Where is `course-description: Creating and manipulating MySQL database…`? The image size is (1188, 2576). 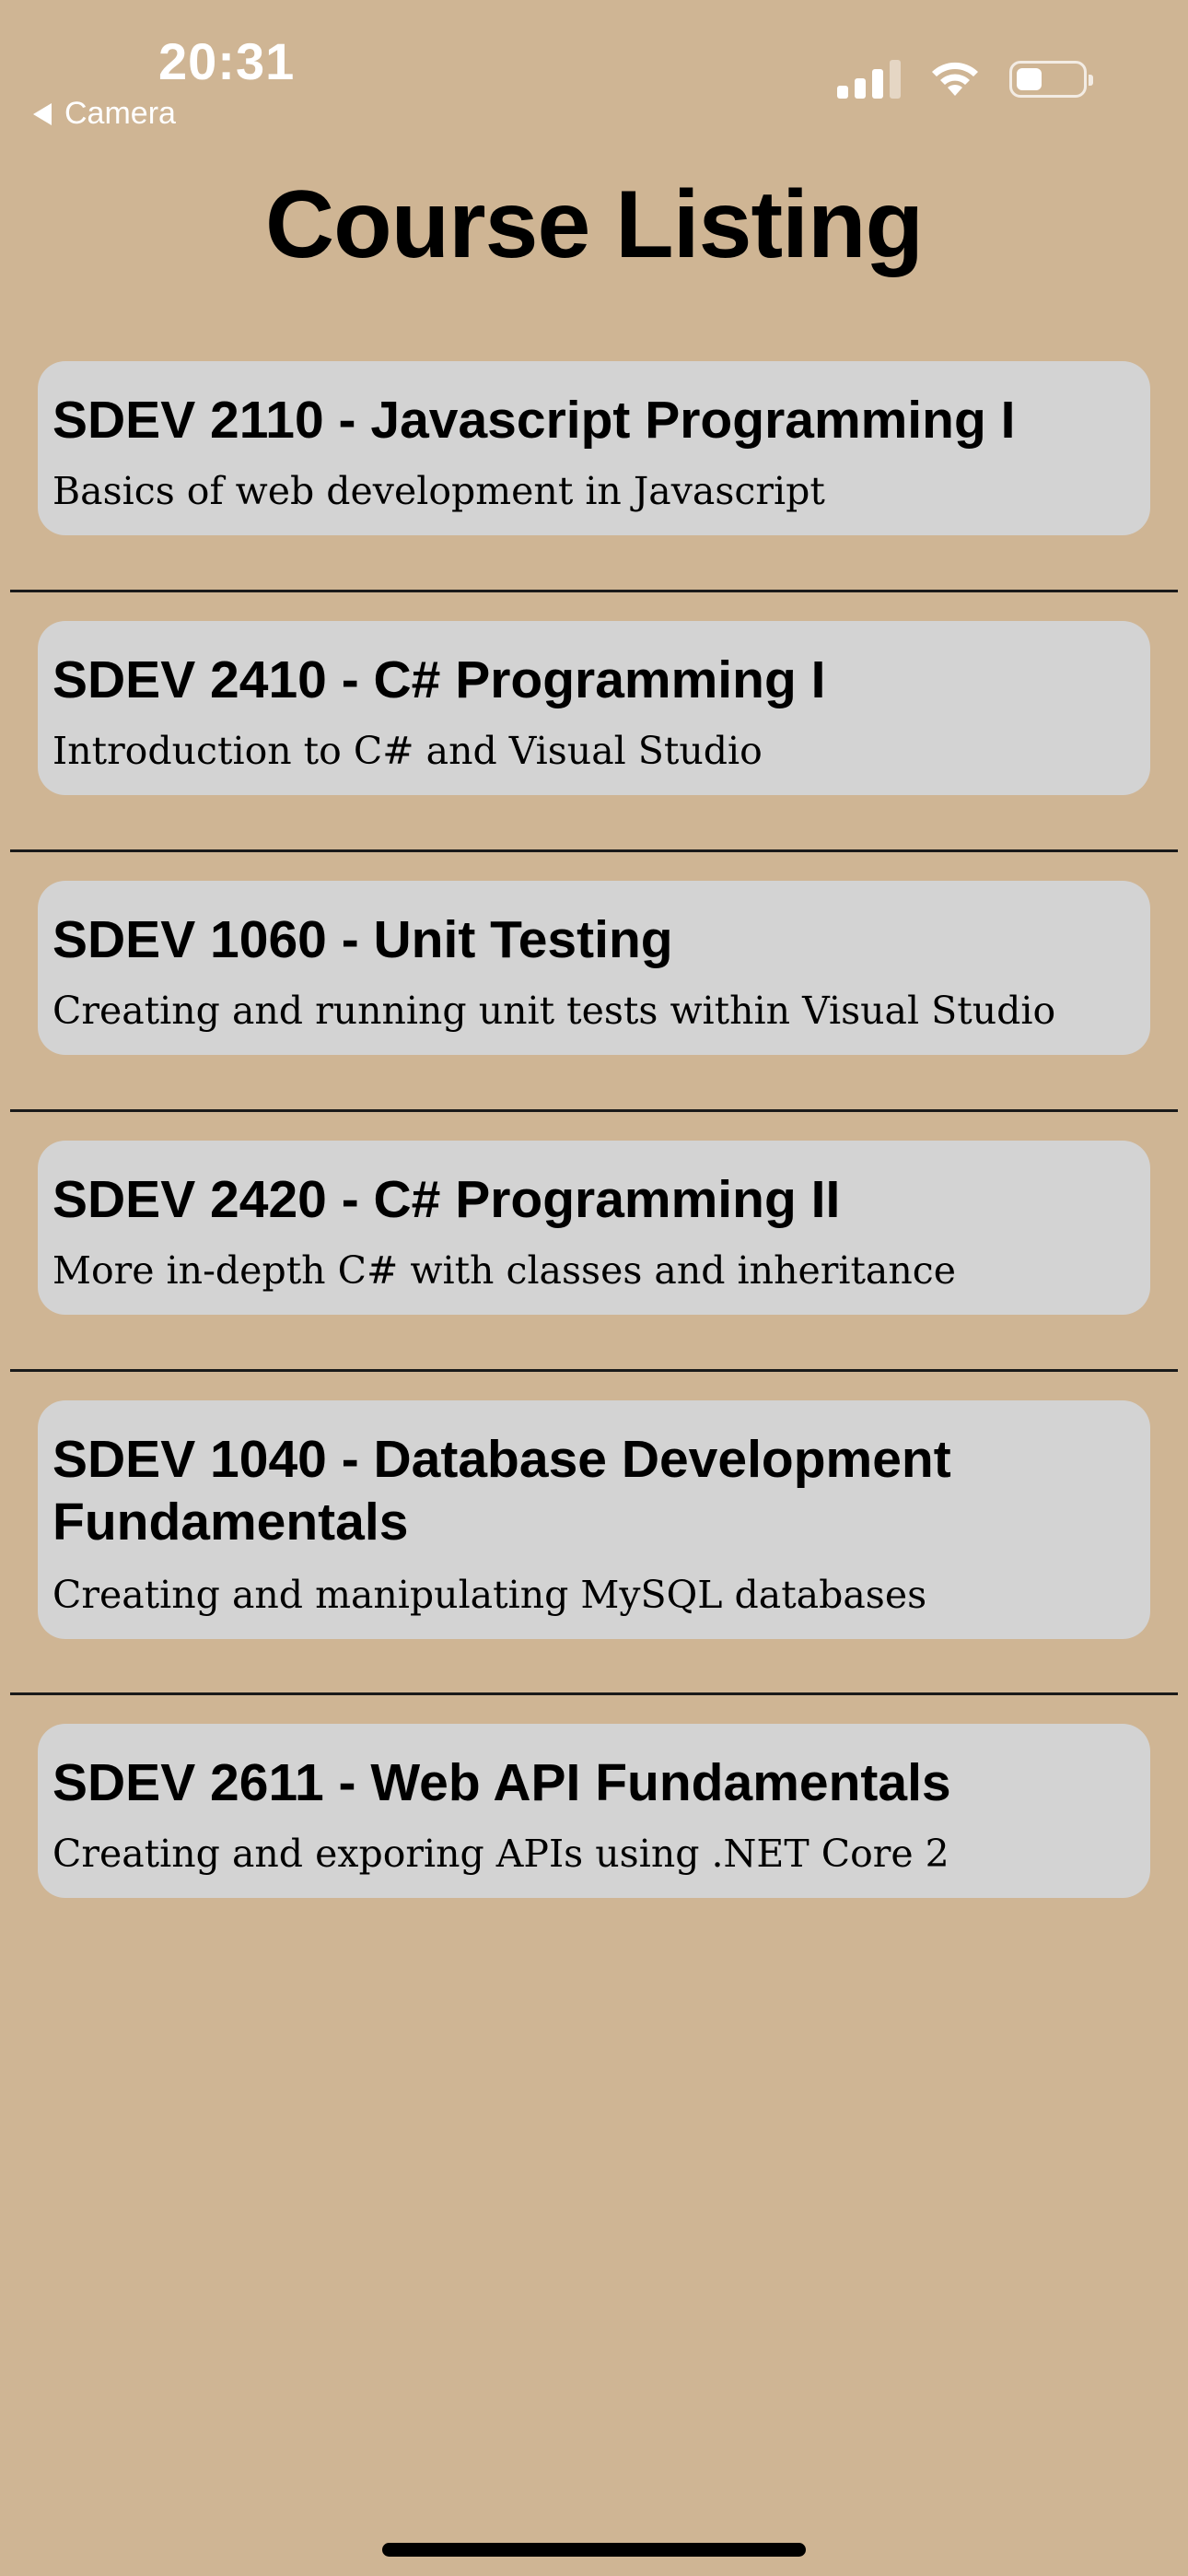 course-description: Creating and manipulating MySQL database… is located at coordinates (490, 1595).